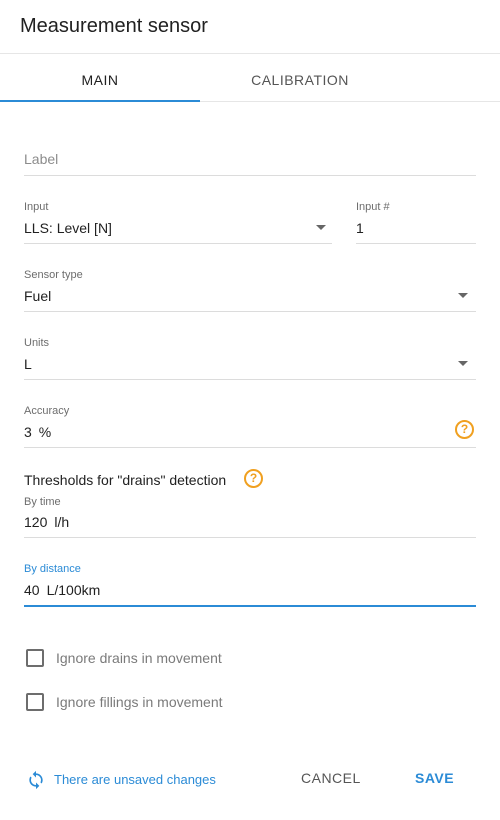  I want to click on input-select: Input LLS: Level [N], so click(178, 221).